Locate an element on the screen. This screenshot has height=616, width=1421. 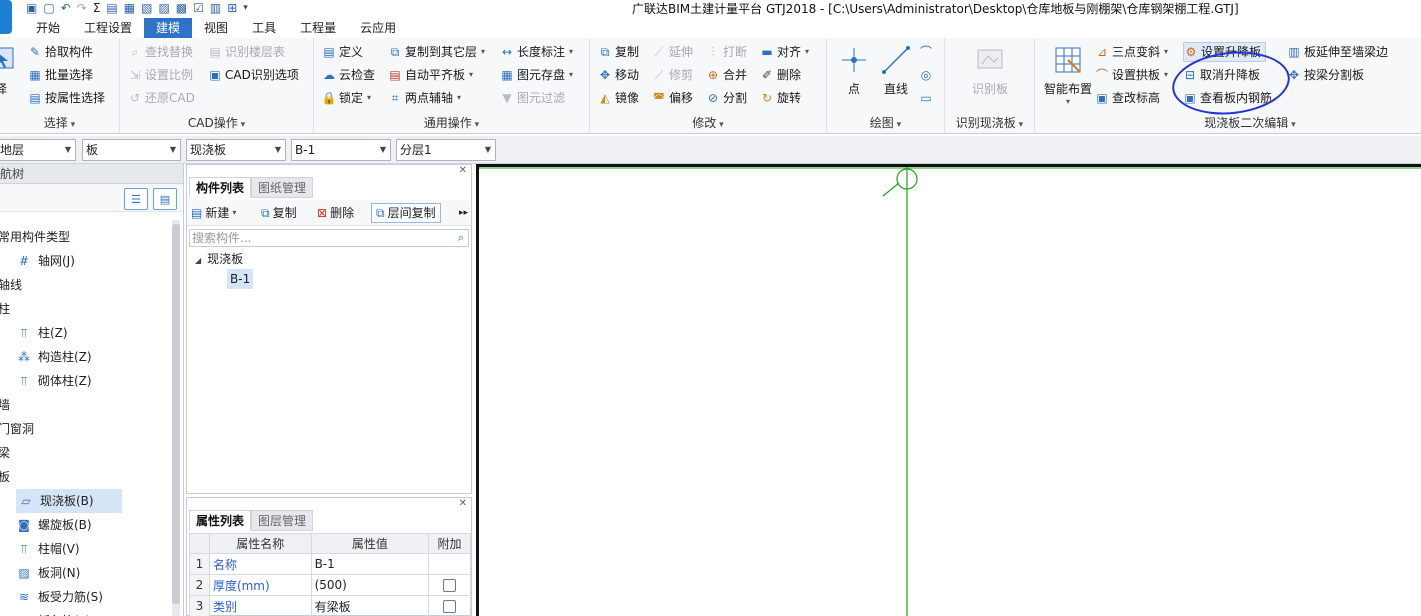
view-icon: ▨ is located at coordinates (163, 8).